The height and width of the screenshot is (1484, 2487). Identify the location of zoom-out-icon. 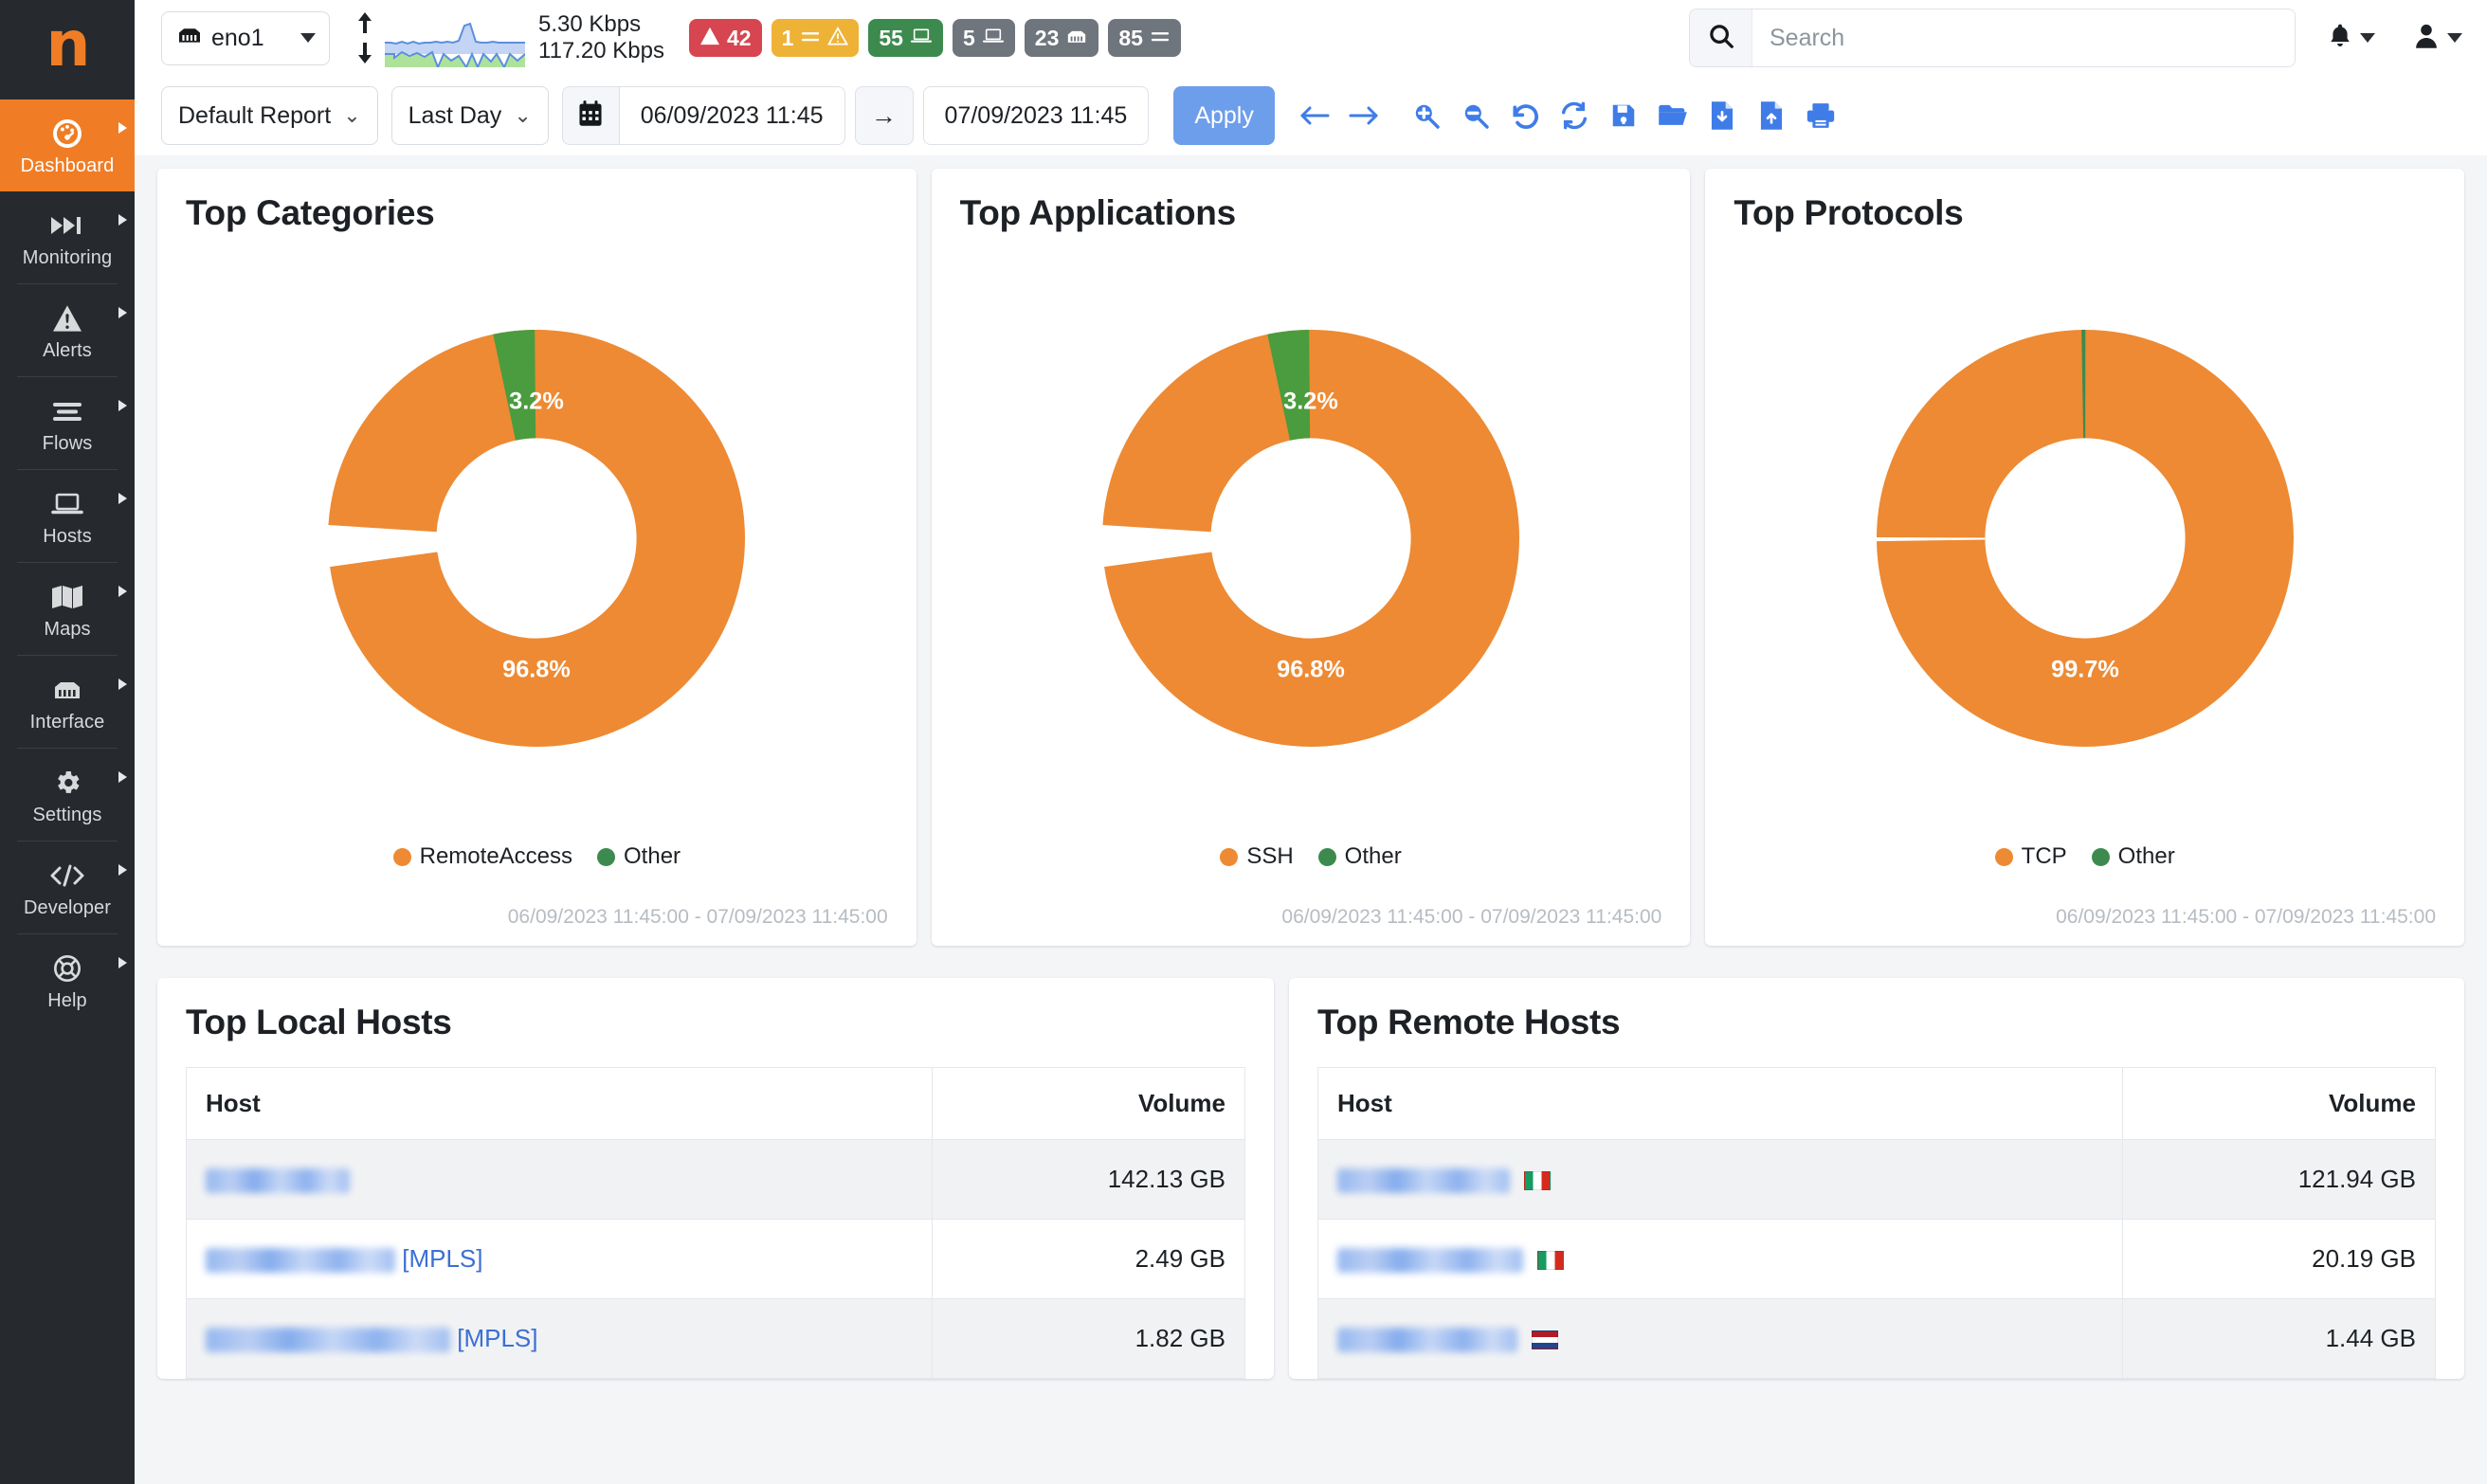
(1475, 115).